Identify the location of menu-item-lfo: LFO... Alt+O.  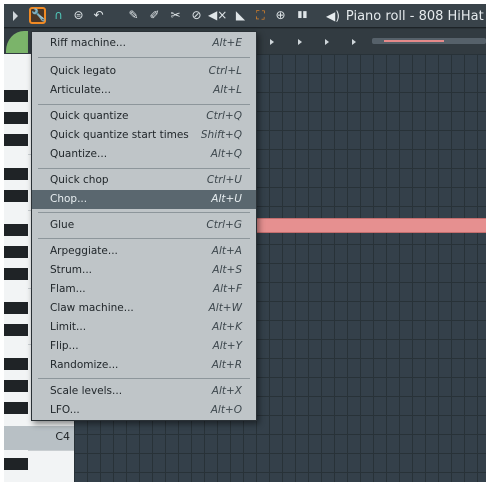
(144, 410).